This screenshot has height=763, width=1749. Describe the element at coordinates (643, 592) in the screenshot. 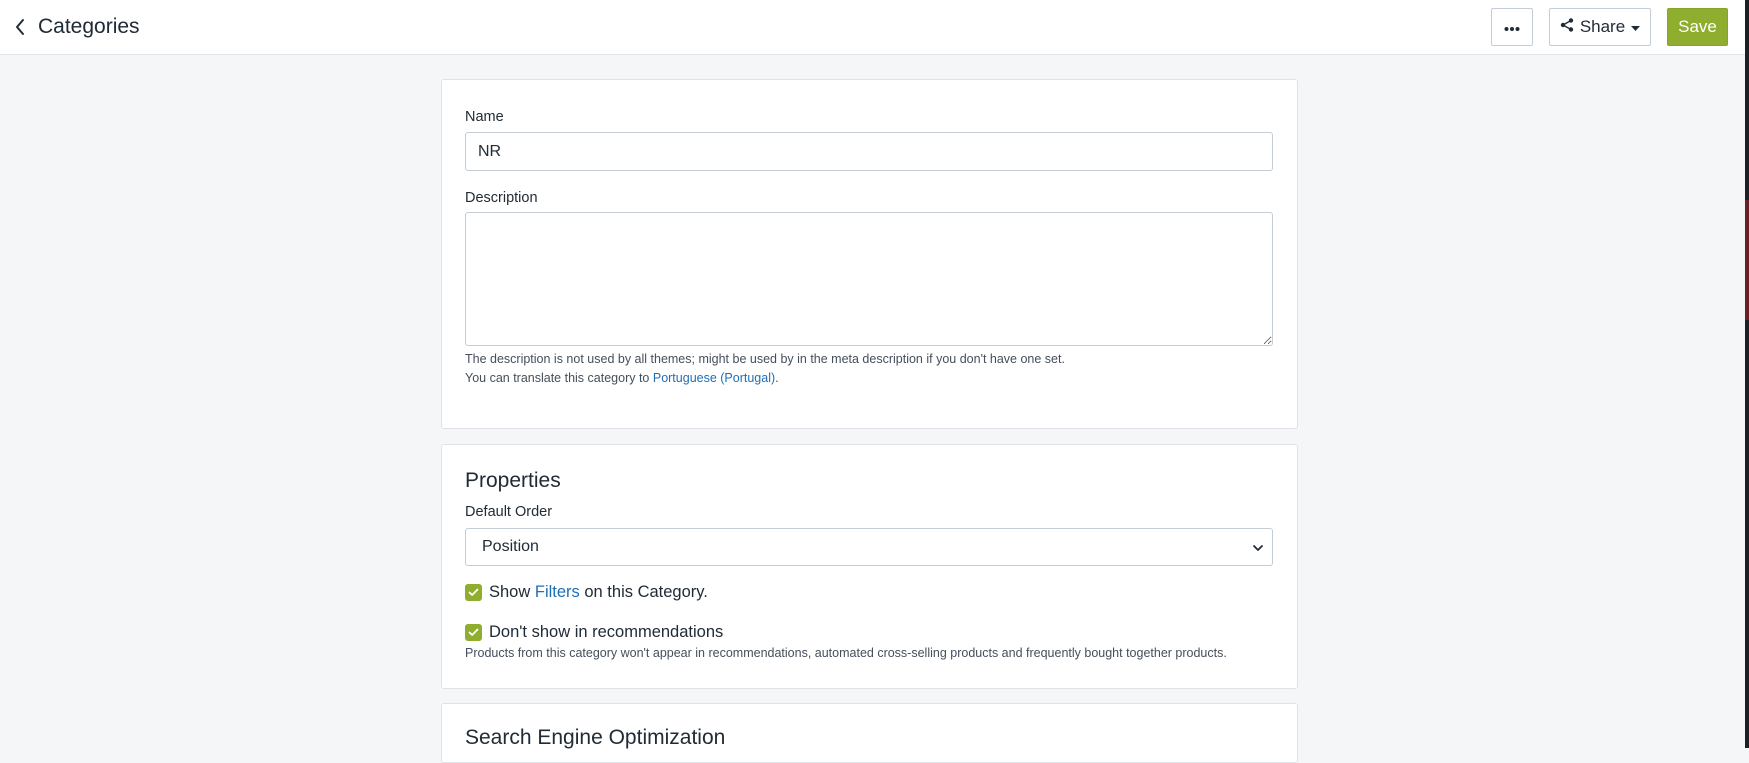

I see `show-filters-suffix: on this Category.` at that location.